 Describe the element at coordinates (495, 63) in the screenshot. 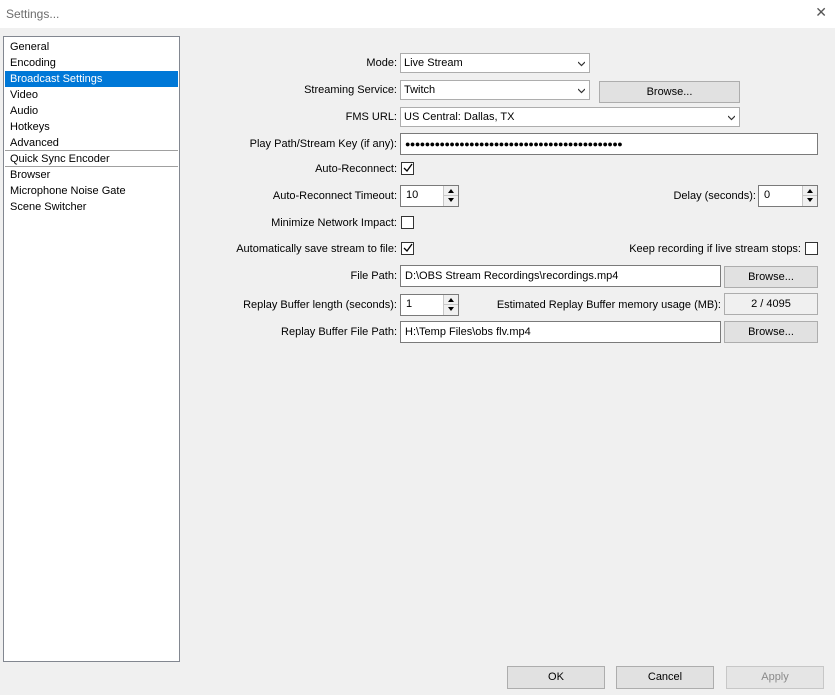

I see `mode-select: Live Stream` at that location.